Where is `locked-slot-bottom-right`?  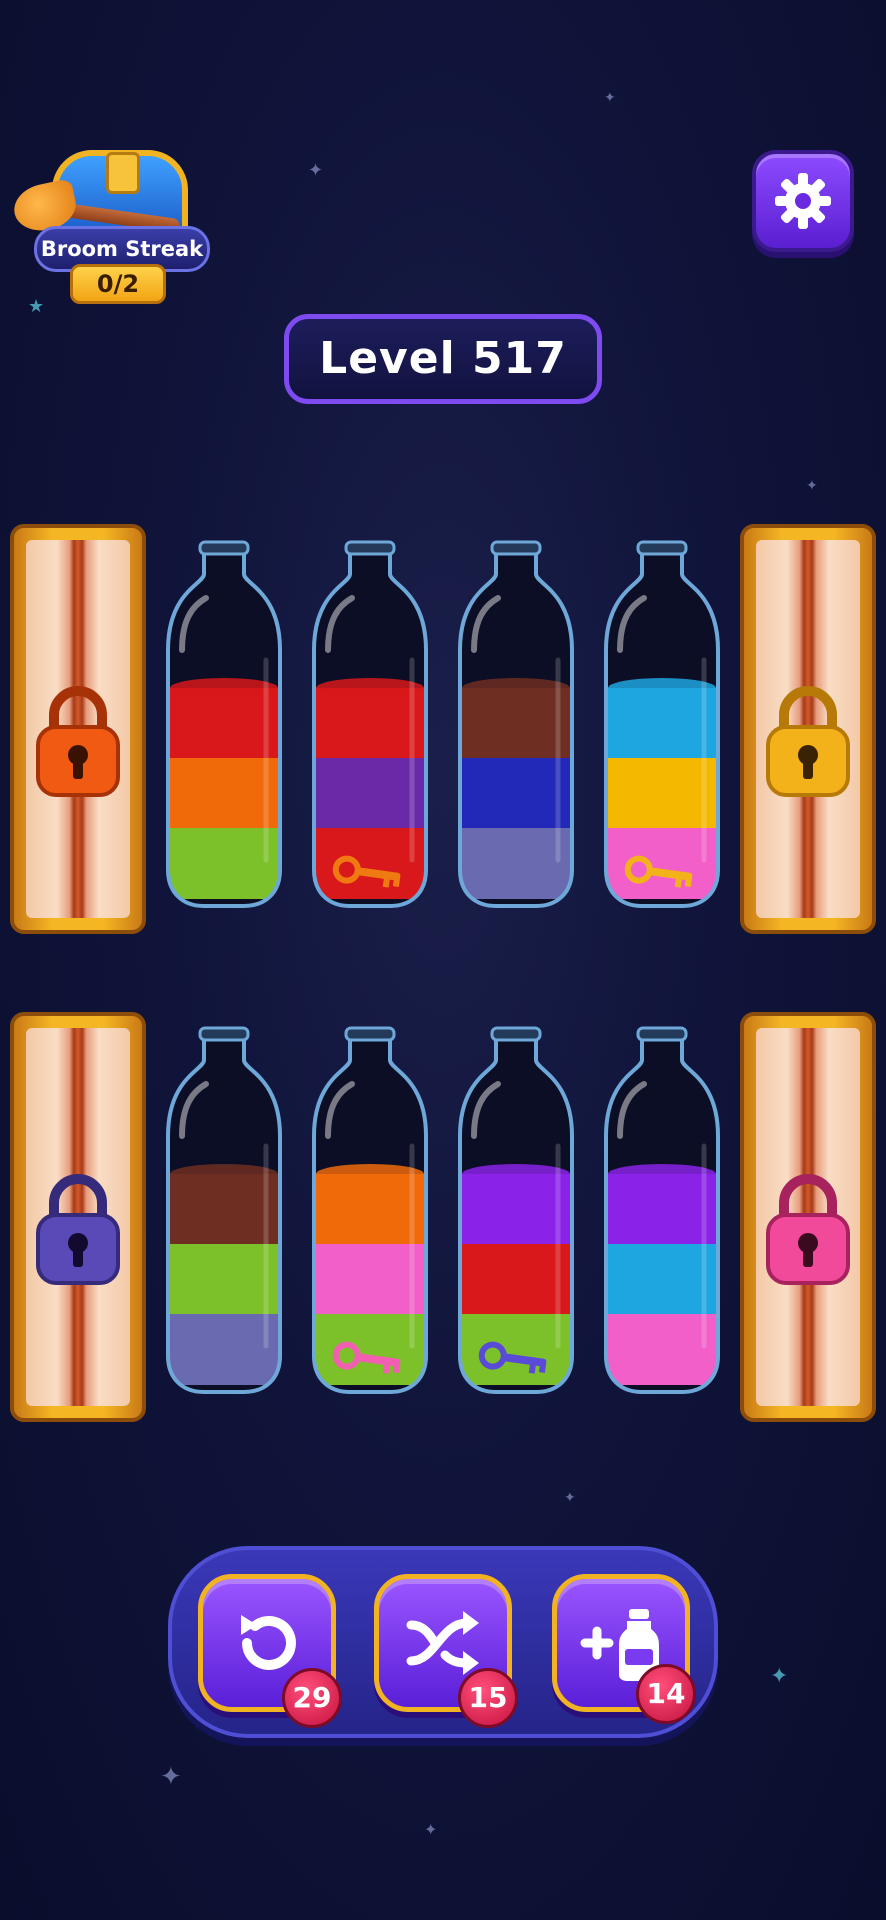
locked-slot-bottom-right is located at coordinates (808, 1217).